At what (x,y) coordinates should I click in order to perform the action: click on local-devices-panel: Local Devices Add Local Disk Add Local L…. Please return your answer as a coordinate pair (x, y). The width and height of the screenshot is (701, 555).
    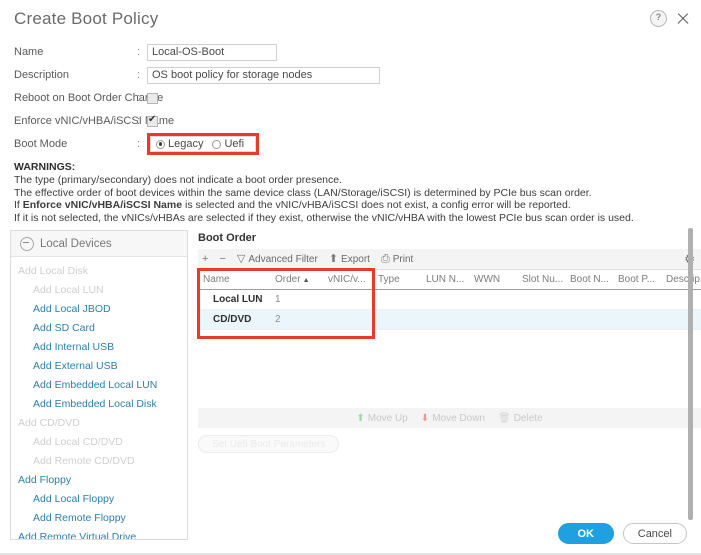
    Looking at the image, I should click on (99, 385).